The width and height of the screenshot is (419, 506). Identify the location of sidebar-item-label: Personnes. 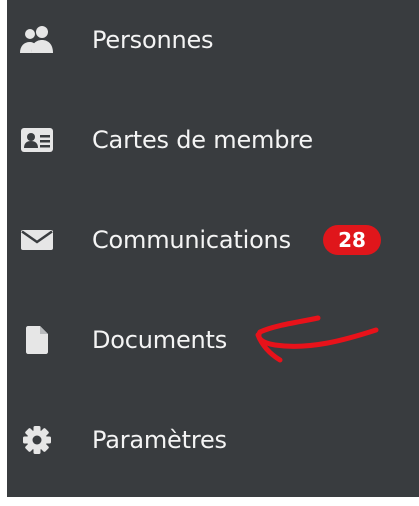
(153, 40).